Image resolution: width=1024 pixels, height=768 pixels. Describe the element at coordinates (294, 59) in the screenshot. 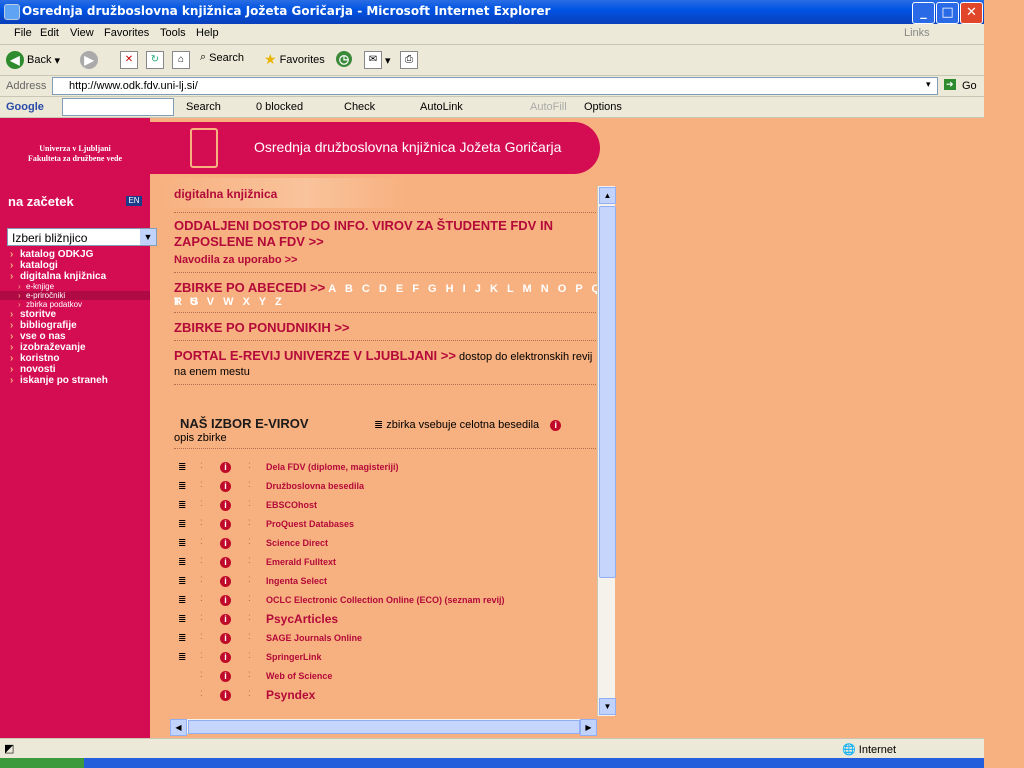

I see `favorites-button: ★ Favorites` at that location.